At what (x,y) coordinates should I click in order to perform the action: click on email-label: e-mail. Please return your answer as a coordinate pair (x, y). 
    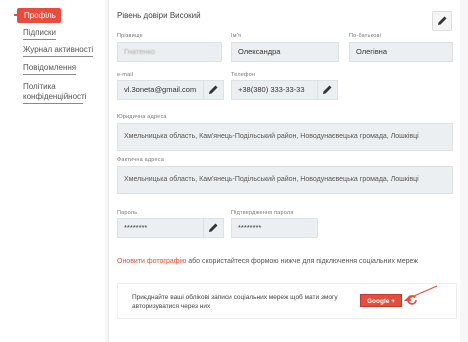
    Looking at the image, I should click on (125, 75).